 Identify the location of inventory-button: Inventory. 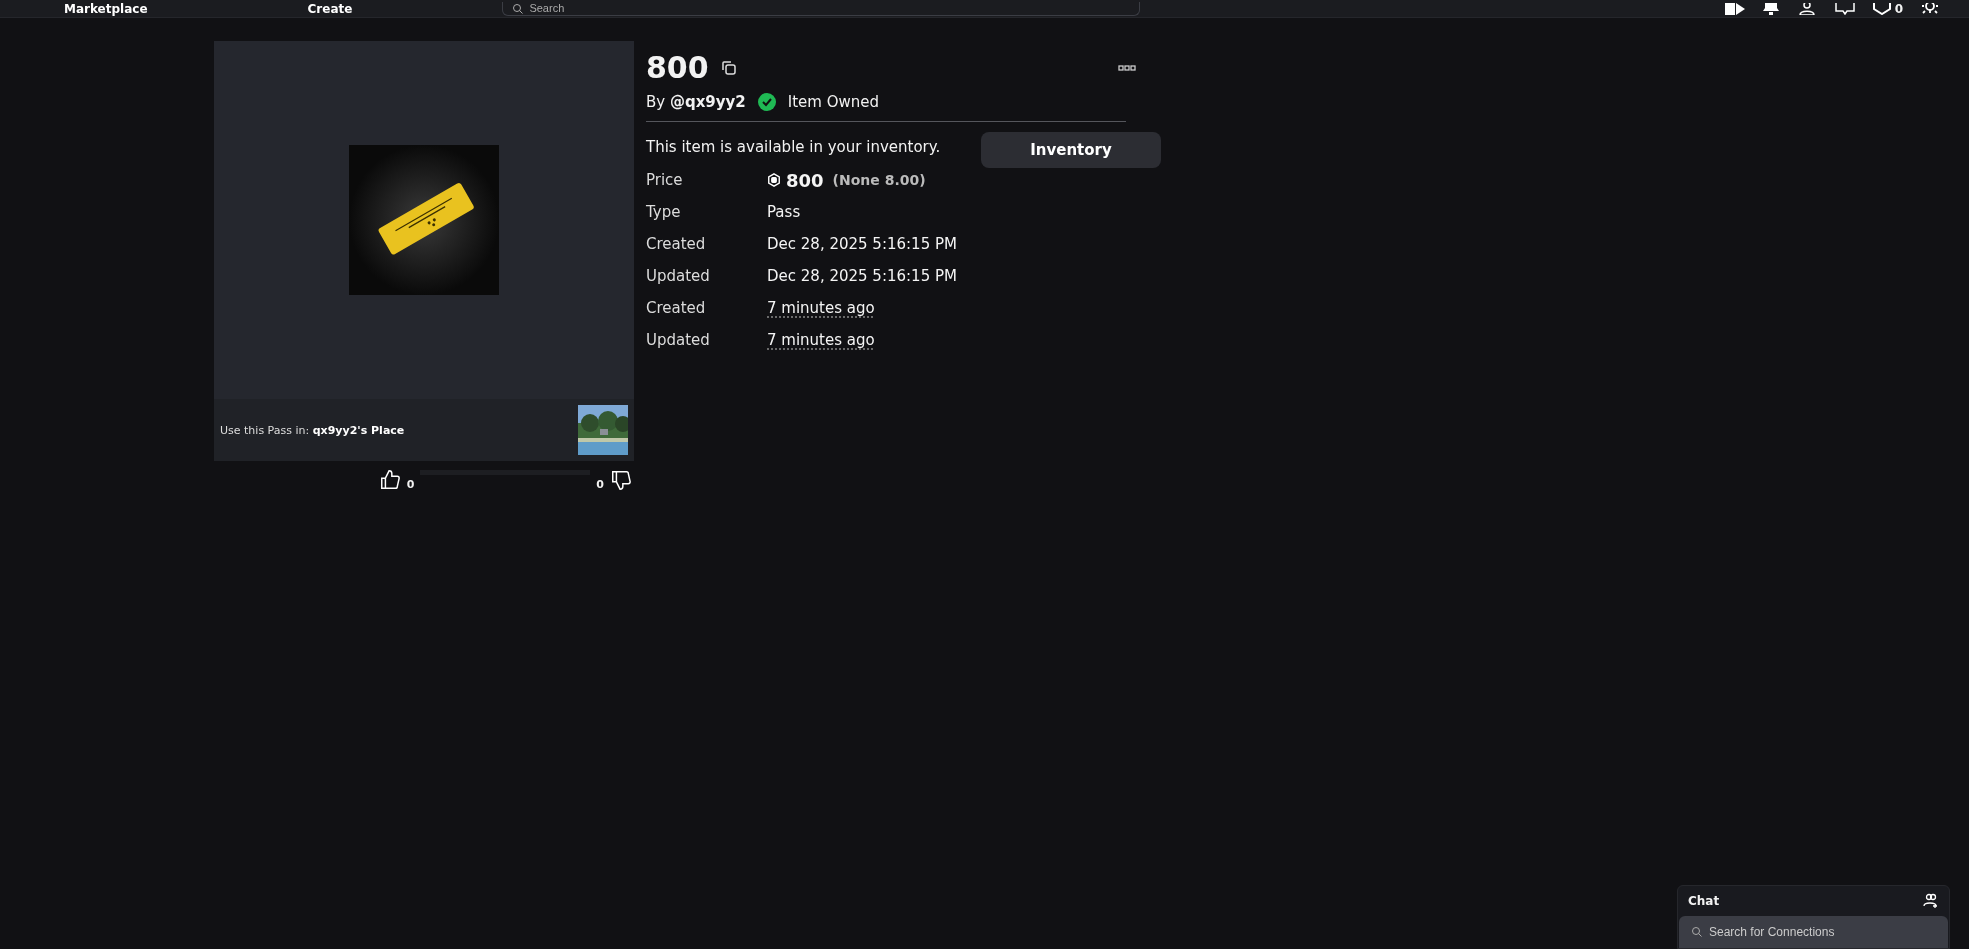
(1071, 150).